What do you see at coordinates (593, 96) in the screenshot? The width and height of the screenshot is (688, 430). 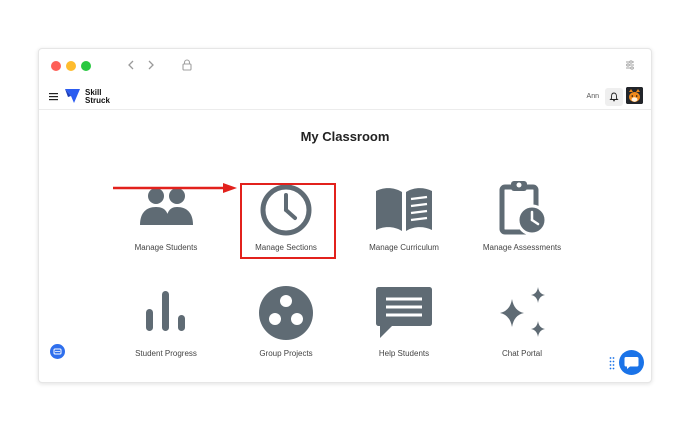 I see `user-name: Ann` at bounding box center [593, 96].